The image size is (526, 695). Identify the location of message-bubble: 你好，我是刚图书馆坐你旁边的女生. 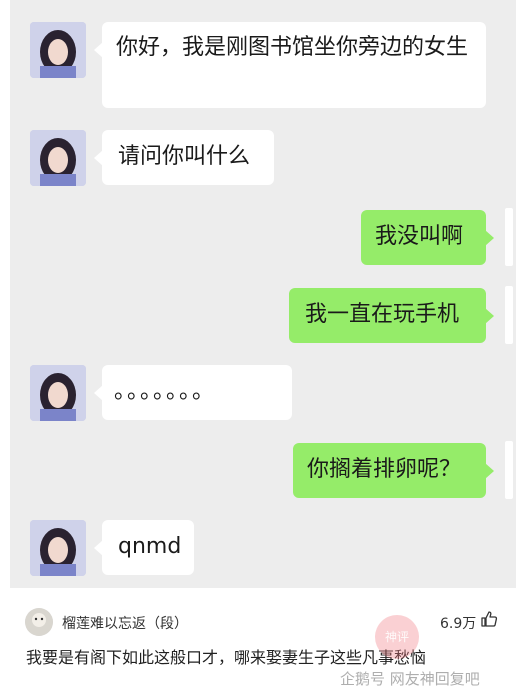
(290, 65).